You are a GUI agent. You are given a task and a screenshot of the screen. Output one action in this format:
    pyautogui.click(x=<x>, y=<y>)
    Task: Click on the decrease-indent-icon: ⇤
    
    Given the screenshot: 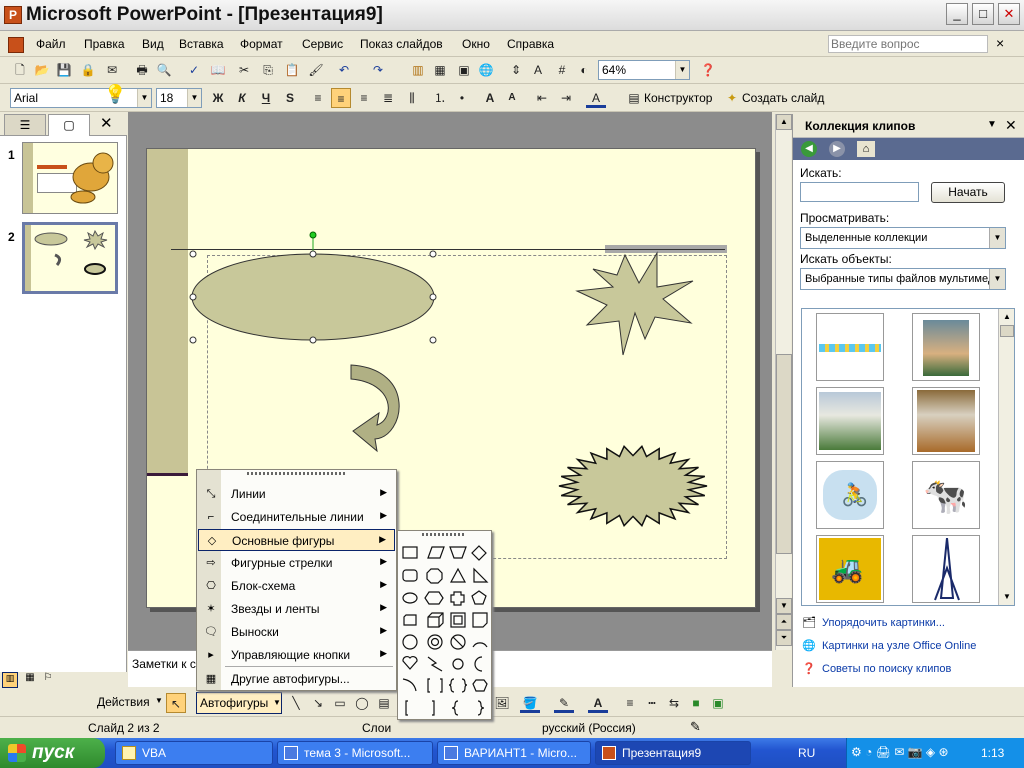 What is the action you would take?
    pyautogui.click(x=542, y=98)
    